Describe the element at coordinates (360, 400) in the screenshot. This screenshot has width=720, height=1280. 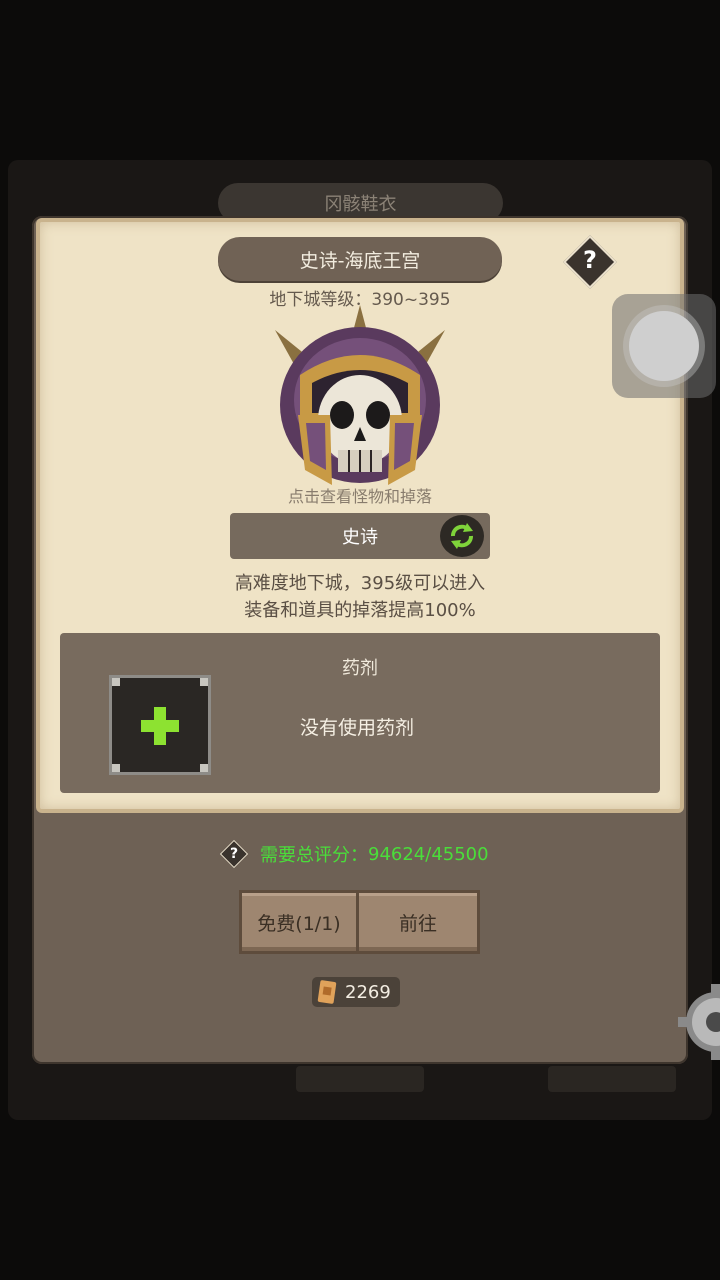
I see `monster-skull-helmet-icon` at that location.